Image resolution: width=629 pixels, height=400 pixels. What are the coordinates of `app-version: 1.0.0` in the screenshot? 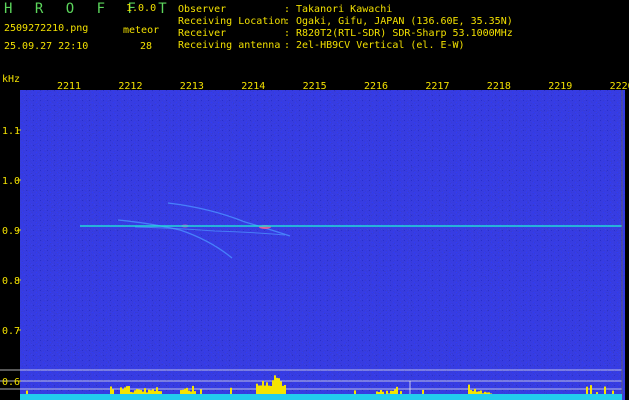 It's located at (141, 8).